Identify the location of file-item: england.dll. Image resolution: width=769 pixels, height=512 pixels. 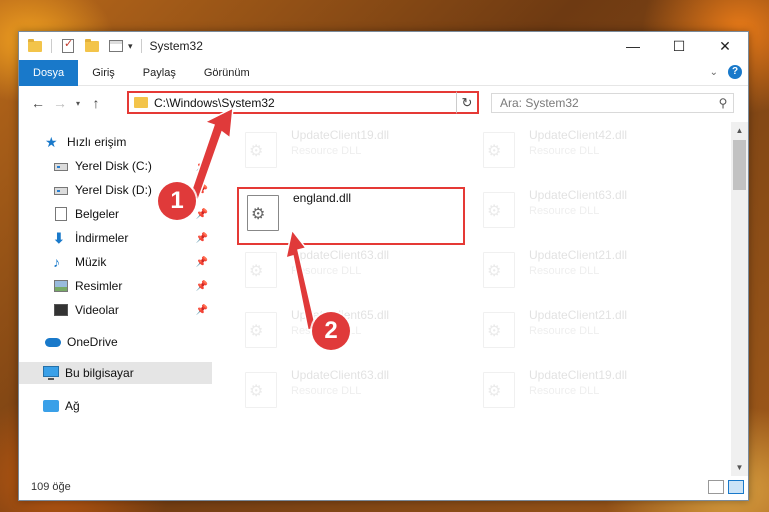
(353, 217).